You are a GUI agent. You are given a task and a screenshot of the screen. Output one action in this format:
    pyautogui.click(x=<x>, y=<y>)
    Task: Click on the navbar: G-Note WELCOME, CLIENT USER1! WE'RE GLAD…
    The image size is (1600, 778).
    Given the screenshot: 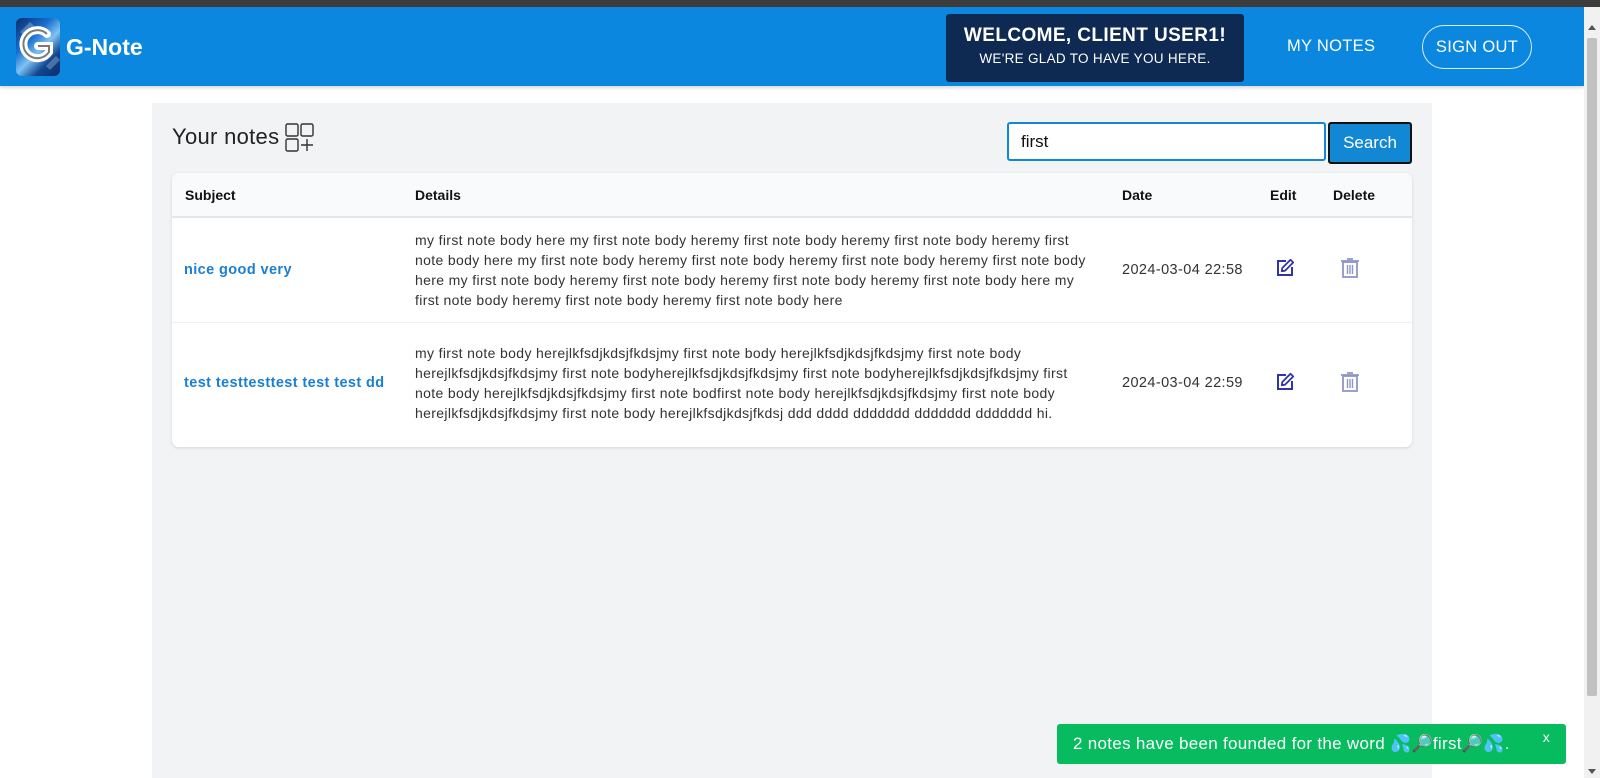 What is the action you would take?
    pyautogui.click(x=792, y=46)
    